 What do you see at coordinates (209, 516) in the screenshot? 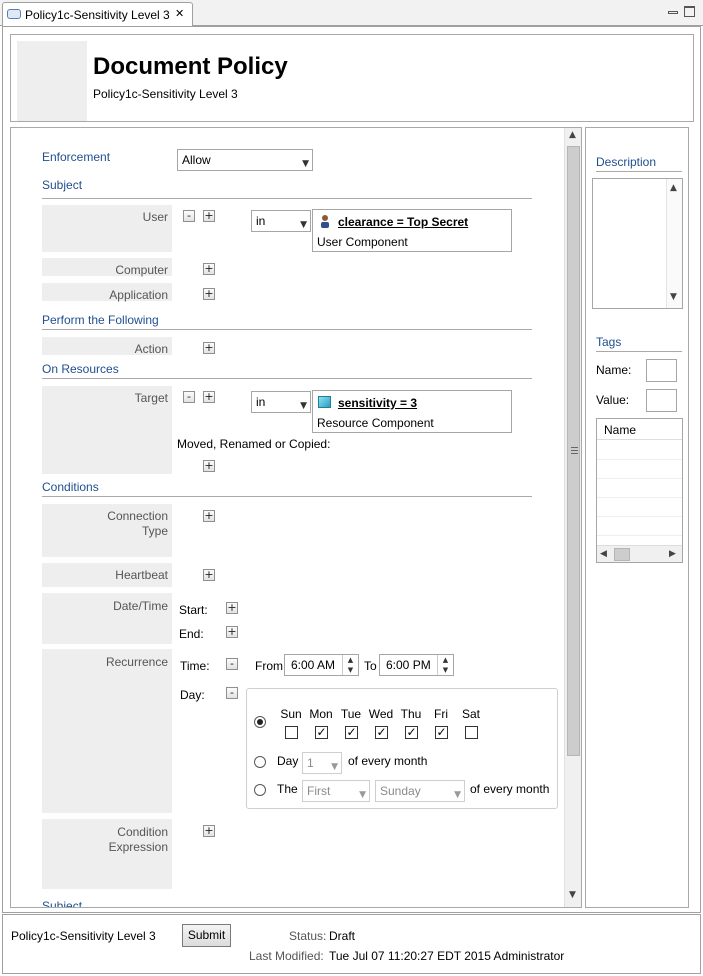
I see `connection-add-button: +` at bounding box center [209, 516].